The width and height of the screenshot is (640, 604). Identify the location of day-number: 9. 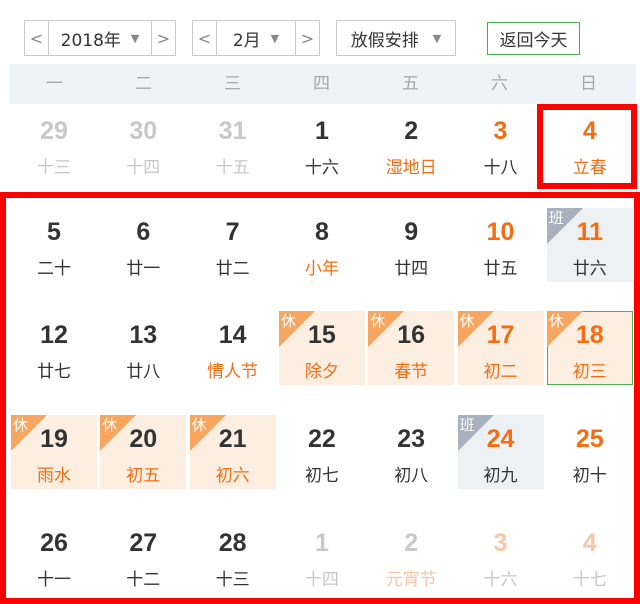
(411, 232).